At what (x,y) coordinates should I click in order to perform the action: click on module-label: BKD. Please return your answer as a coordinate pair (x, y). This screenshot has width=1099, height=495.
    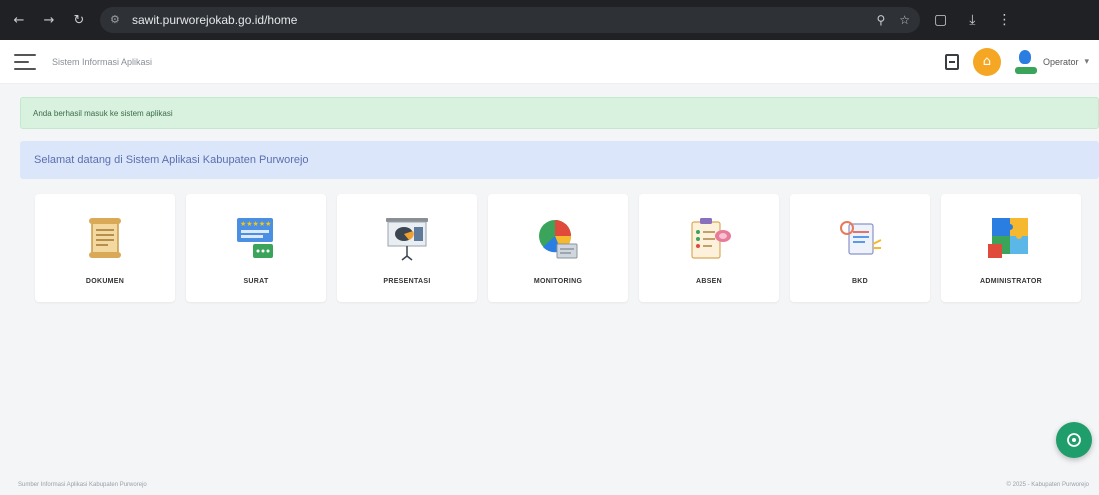
    Looking at the image, I should click on (860, 281).